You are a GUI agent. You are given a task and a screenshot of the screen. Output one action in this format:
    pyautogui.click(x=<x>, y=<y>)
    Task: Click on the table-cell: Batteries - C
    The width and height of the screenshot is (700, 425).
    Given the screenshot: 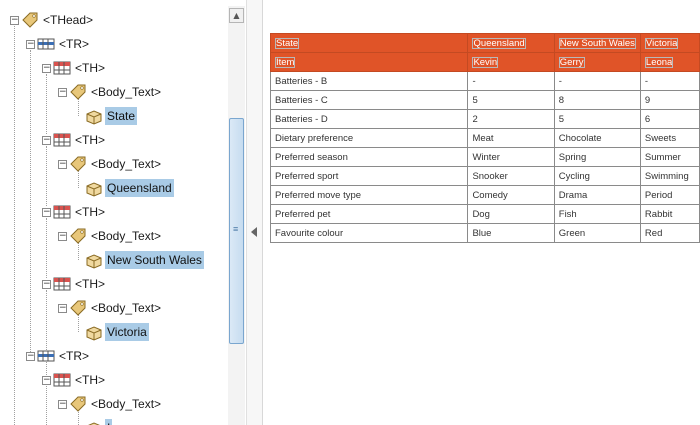 What is the action you would take?
    pyautogui.click(x=369, y=100)
    